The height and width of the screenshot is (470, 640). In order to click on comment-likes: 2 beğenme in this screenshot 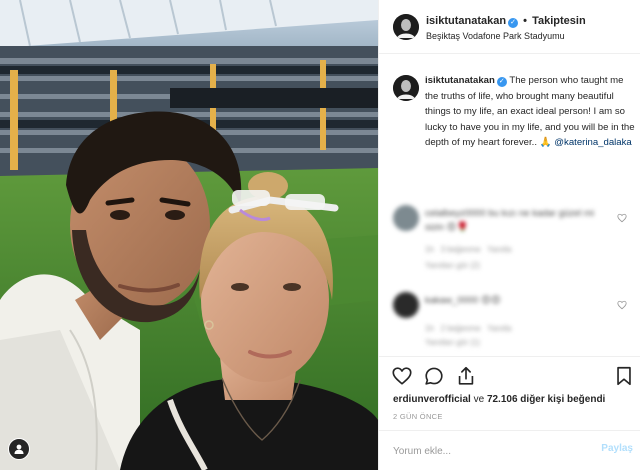, I will do `click(461, 328)`.